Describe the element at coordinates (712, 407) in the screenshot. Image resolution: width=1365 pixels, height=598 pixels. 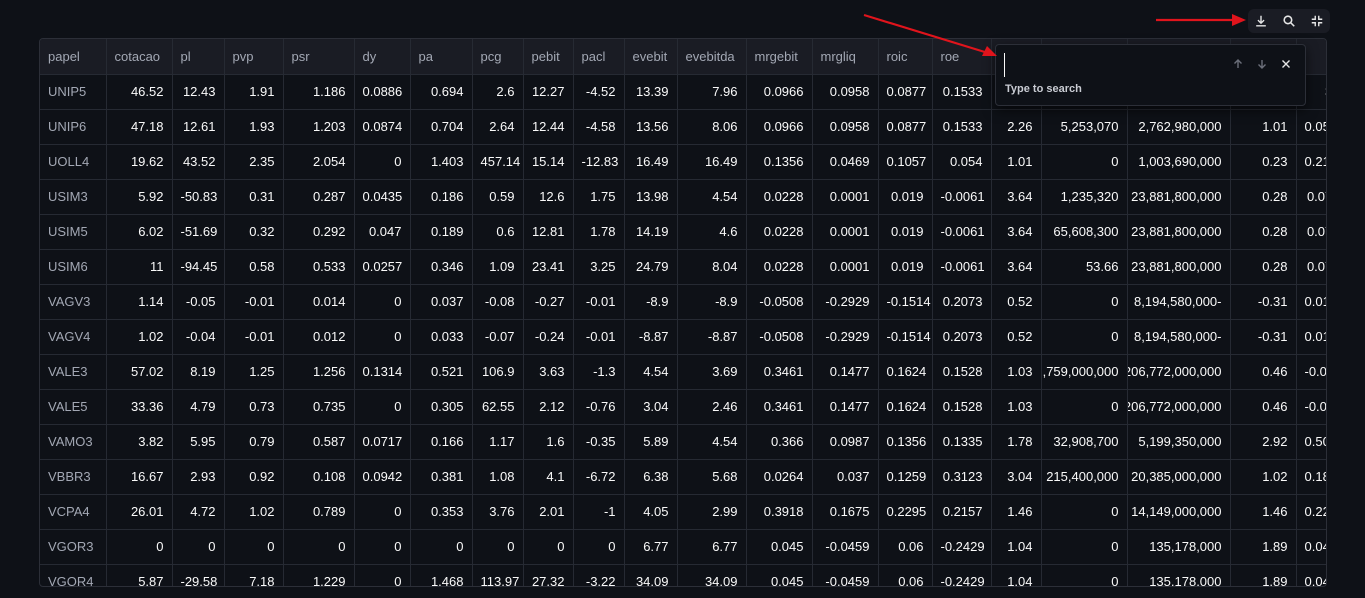
I see `table-cell: 2.46` at that location.